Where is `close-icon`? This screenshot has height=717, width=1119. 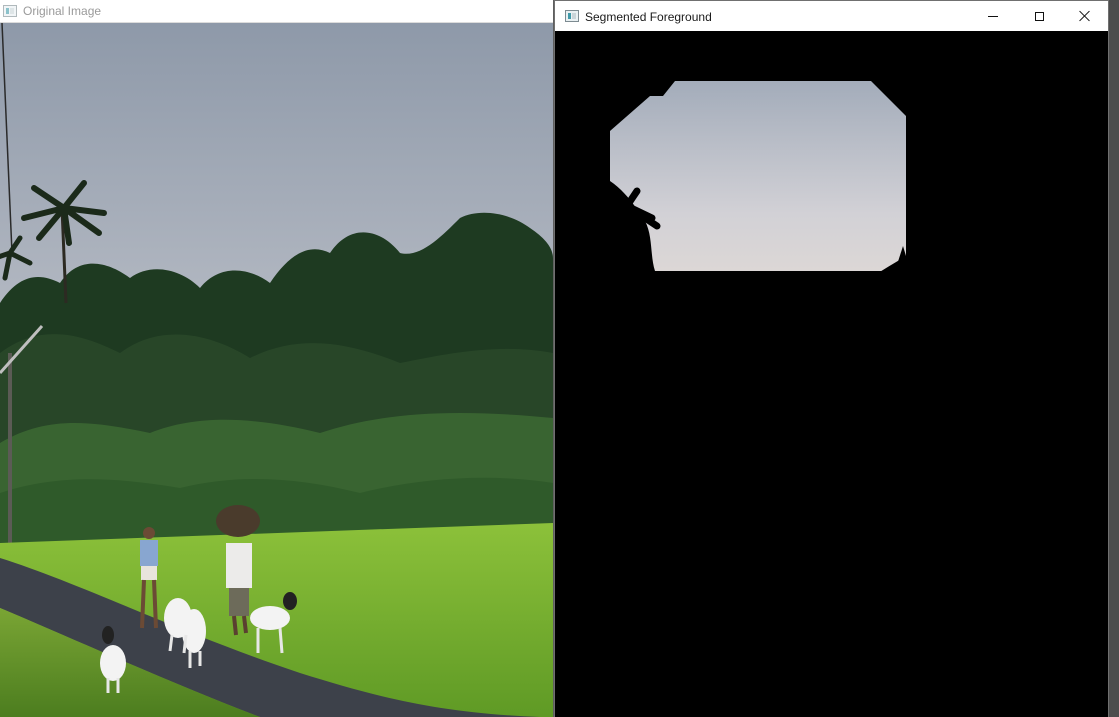 close-icon is located at coordinates (1085, 16).